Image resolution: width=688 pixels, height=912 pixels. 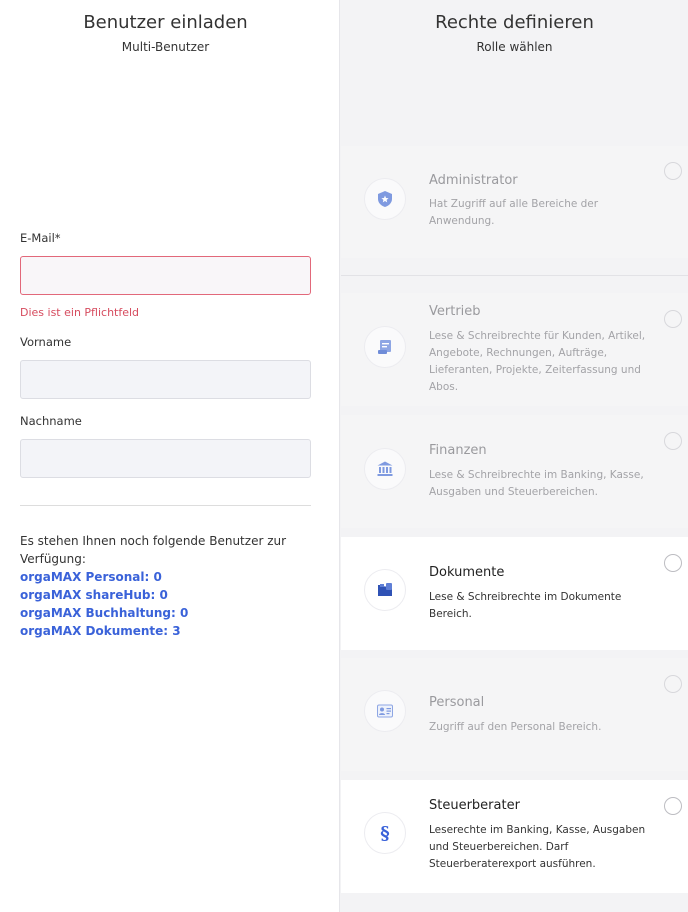 What do you see at coordinates (165, 505) in the screenshot?
I see `divider` at bounding box center [165, 505].